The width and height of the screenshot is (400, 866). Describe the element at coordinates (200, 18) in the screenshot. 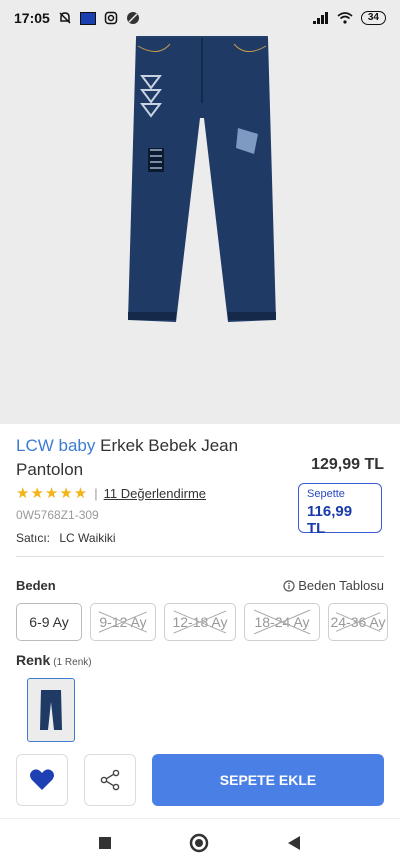

I see `status-bar: 17:05 34` at that location.